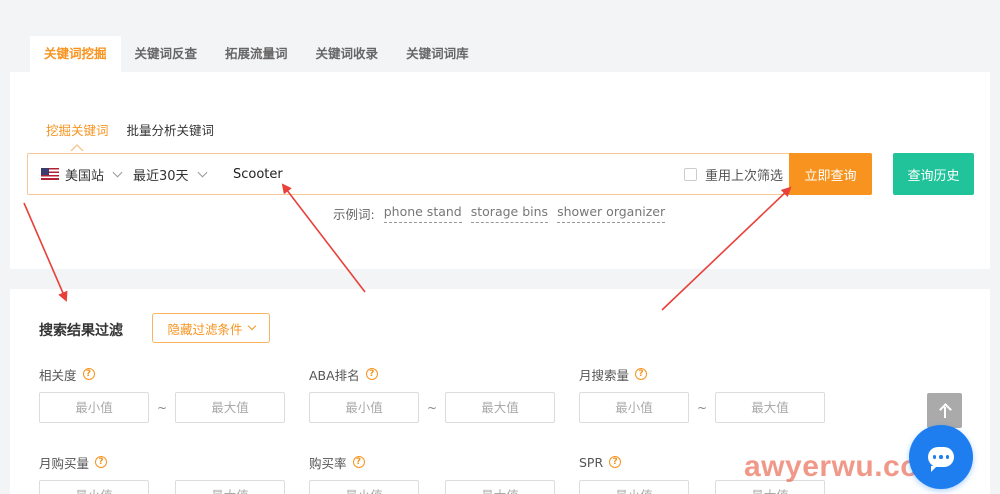 The image size is (1000, 494). I want to click on filter-monthly-search: 月搜索量 ? ~, so click(702, 394).